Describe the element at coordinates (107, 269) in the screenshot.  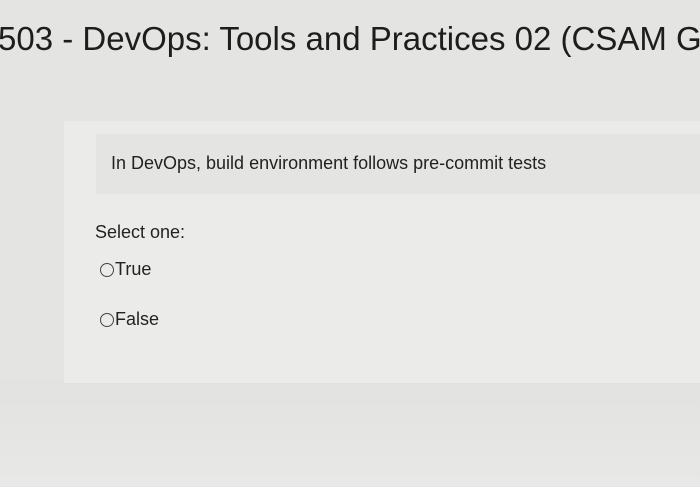
I see `radio-true` at that location.